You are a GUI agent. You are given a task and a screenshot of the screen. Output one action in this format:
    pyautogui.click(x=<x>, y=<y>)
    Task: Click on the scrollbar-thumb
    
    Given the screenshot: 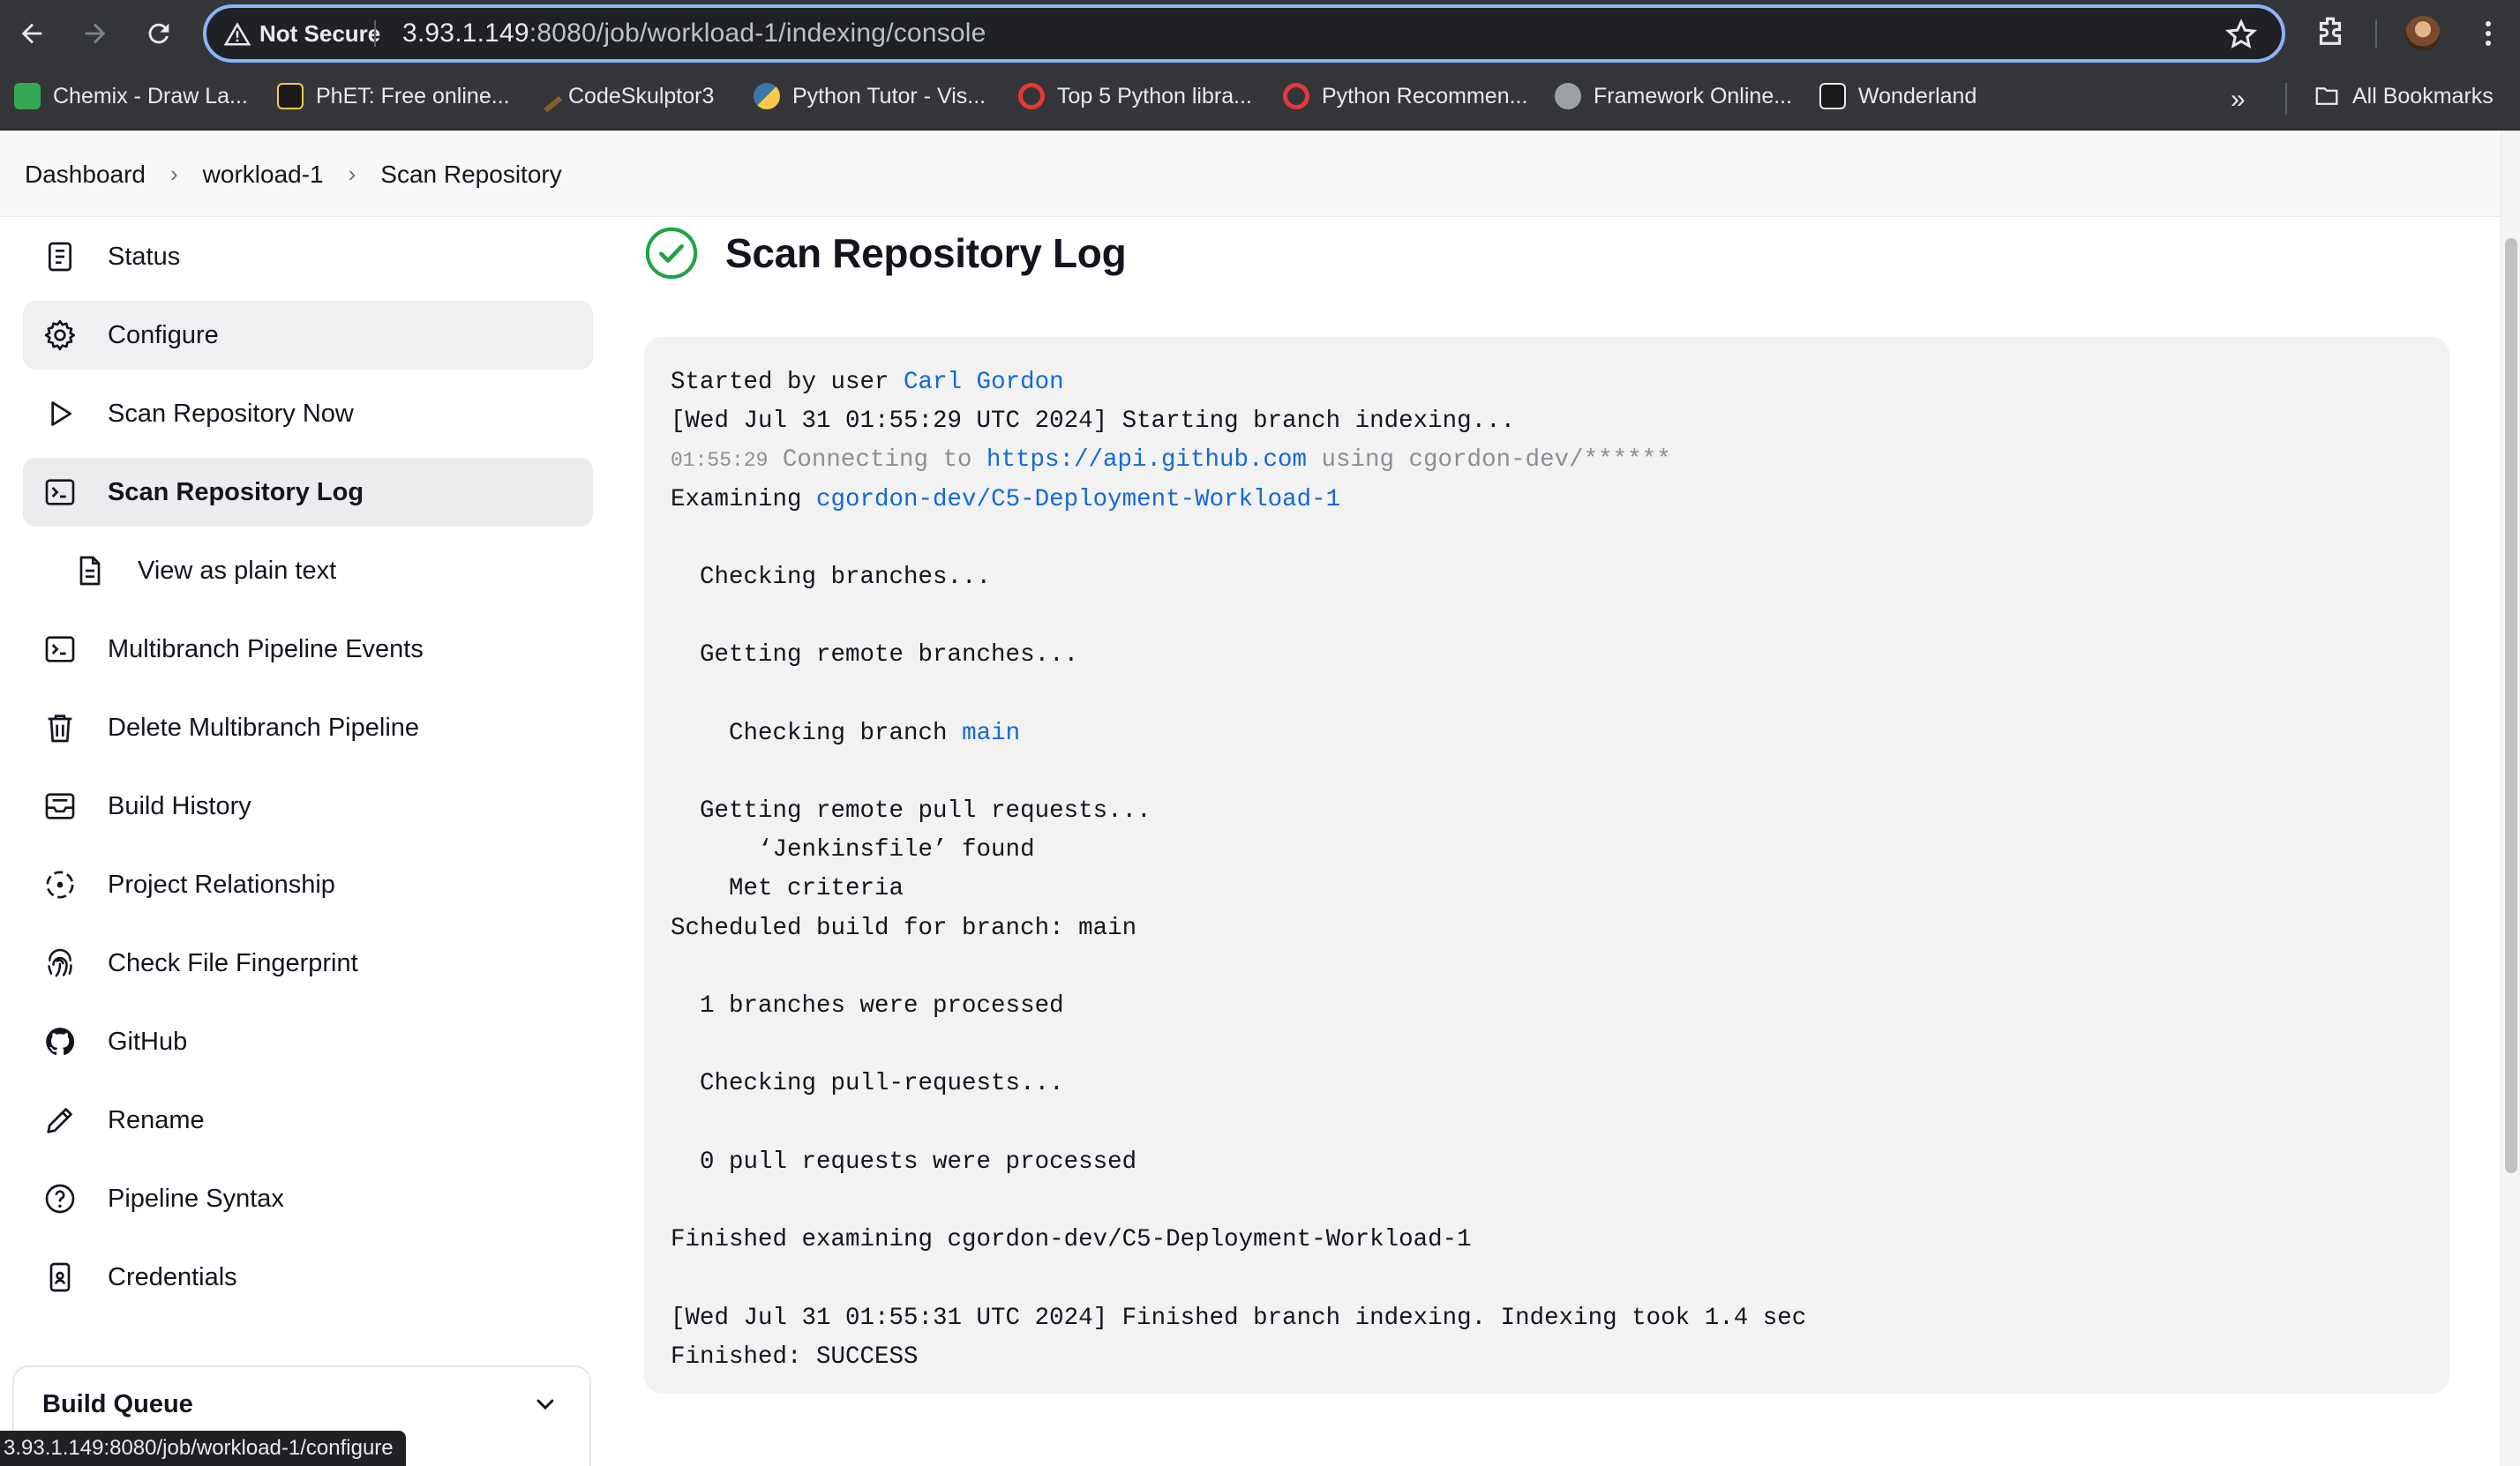 What is the action you would take?
    pyautogui.click(x=2511, y=705)
    